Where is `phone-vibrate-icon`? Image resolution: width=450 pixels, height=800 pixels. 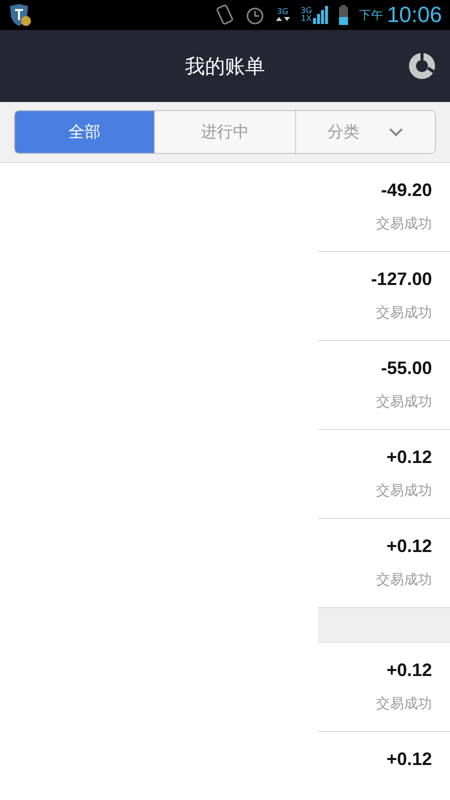
phone-vibrate-icon is located at coordinates (224, 15).